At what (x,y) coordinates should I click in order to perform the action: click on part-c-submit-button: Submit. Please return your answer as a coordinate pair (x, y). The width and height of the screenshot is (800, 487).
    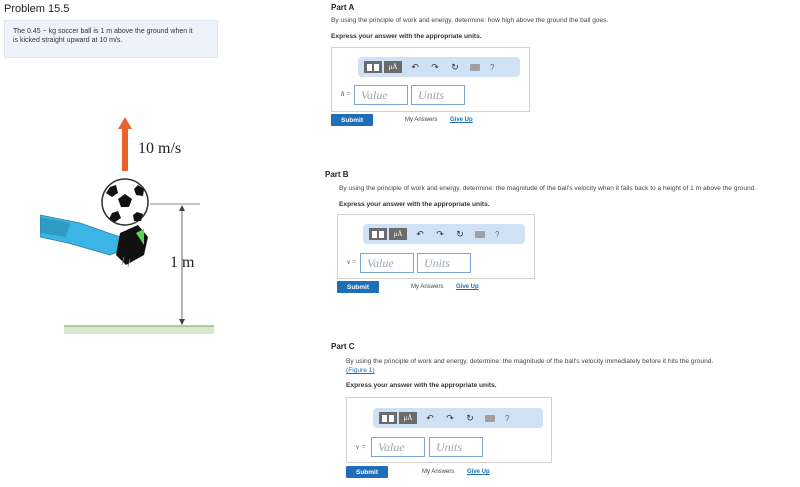
    Looking at the image, I should click on (367, 472).